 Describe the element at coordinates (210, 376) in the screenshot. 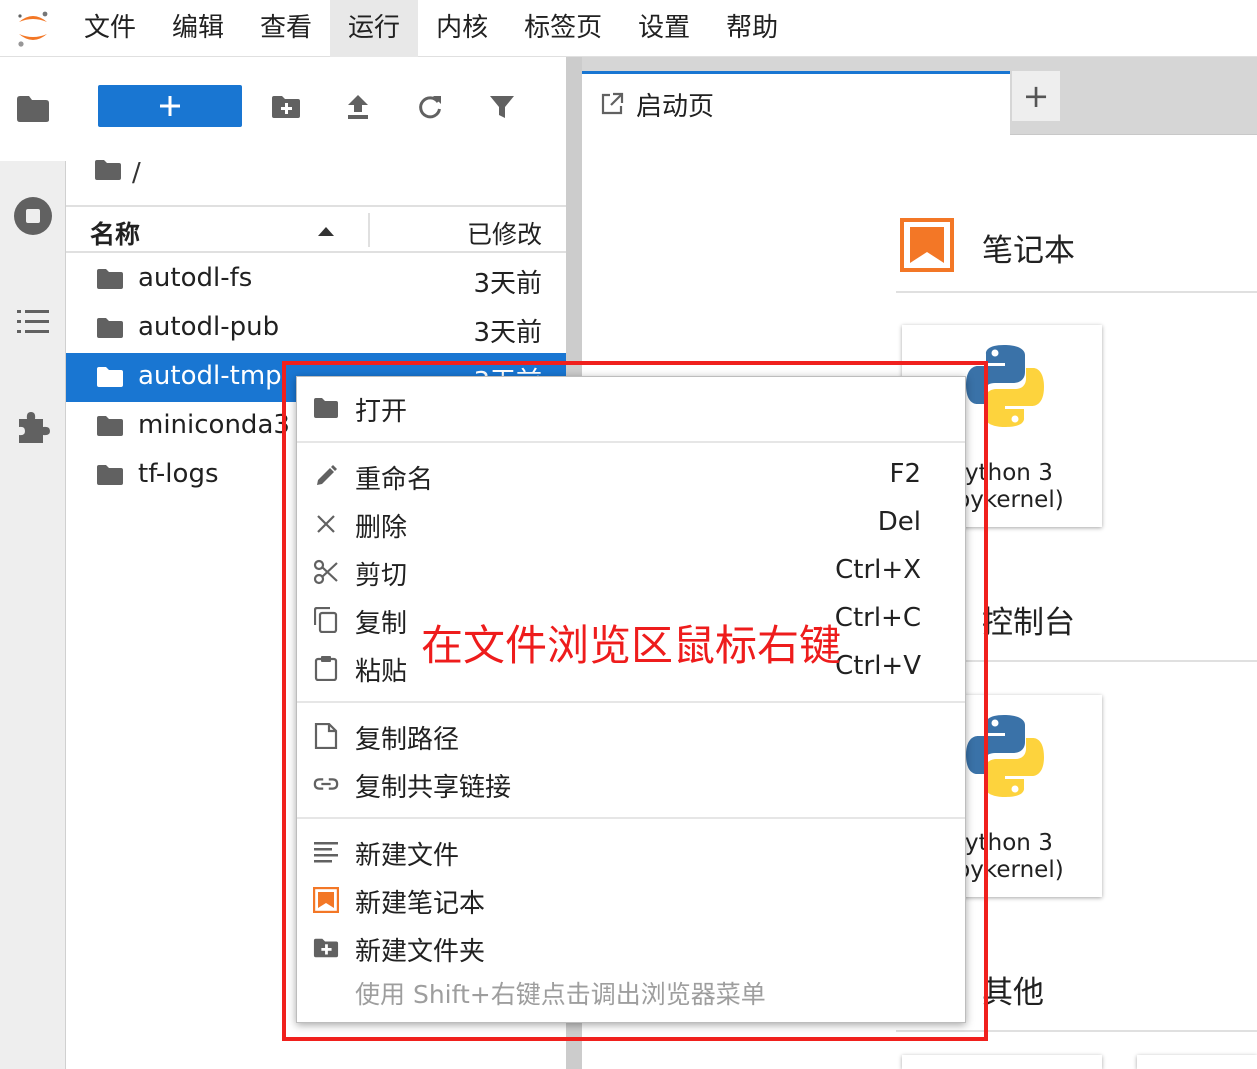

I see `file-name: autodl-tmp` at that location.